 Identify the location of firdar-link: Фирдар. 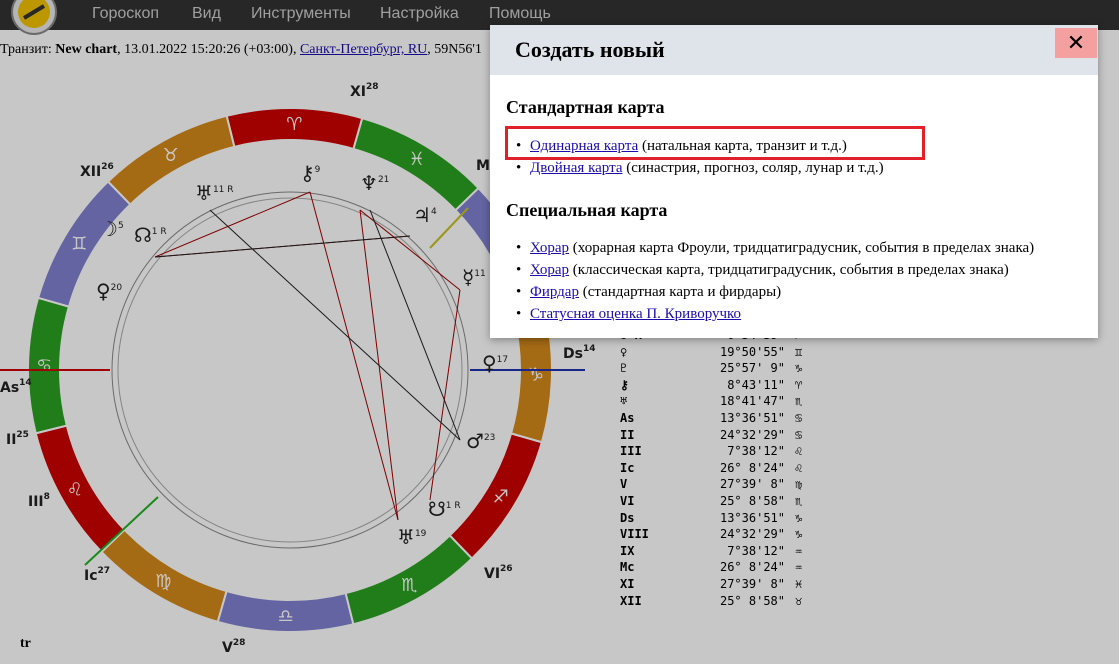
(554, 292).